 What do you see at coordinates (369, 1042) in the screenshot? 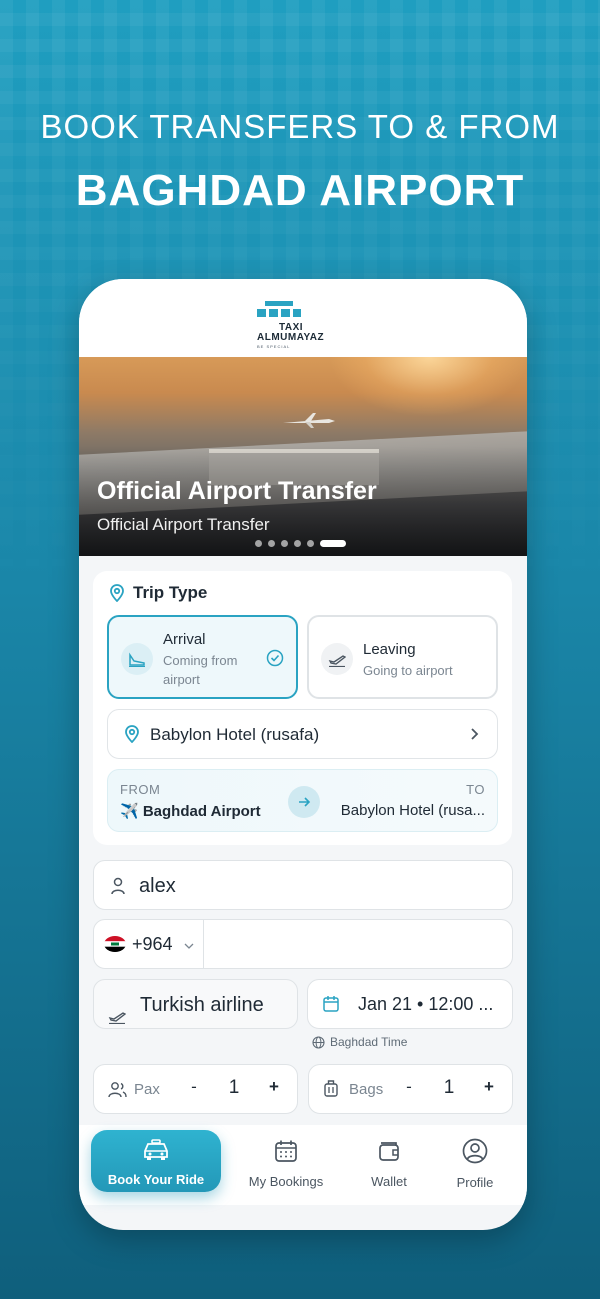
I see `timezone-label: Baghdad Time` at bounding box center [369, 1042].